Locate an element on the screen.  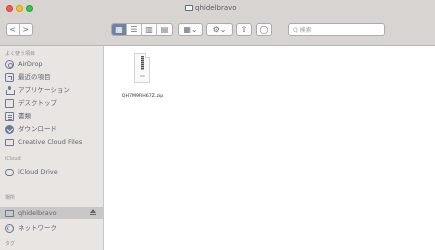
navigation-buttons: < > is located at coordinates (19, 29).